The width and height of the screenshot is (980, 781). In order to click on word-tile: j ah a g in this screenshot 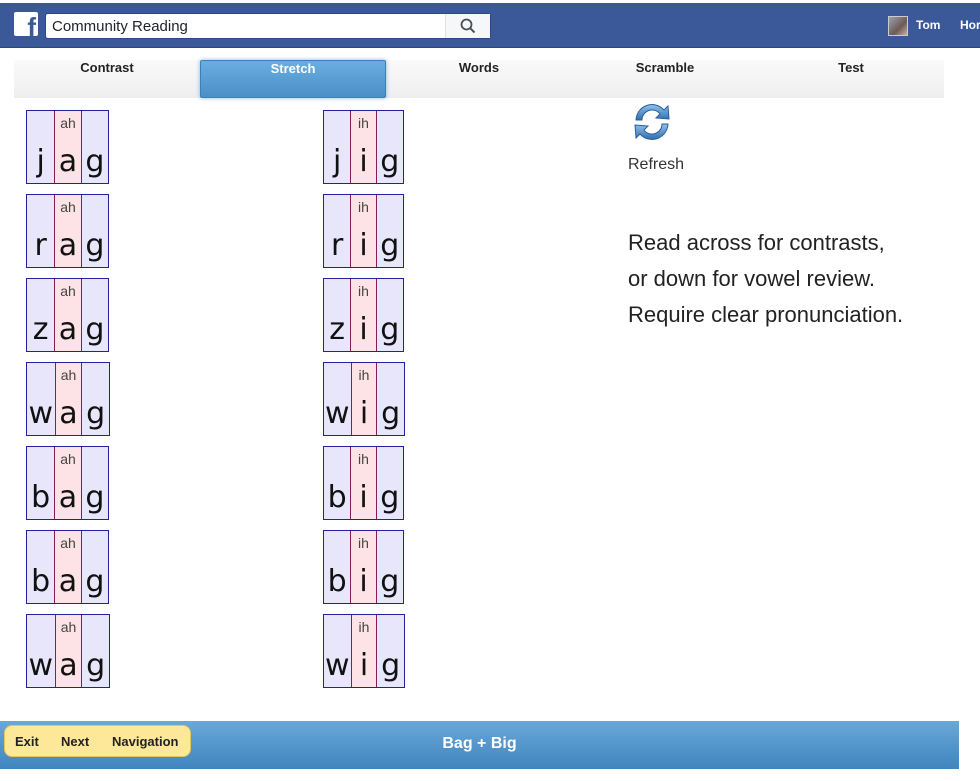, I will do `click(67, 147)`.